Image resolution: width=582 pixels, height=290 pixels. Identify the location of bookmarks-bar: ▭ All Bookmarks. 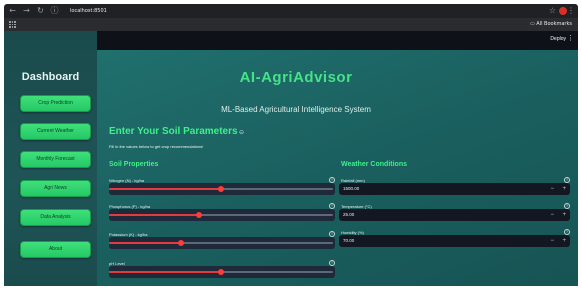
(291, 24).